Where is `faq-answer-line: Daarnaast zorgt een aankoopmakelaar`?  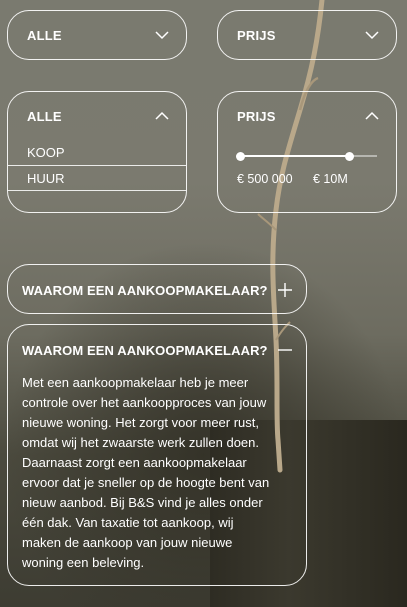
faq-answer-line: Daarnaast zorgt een aankoopmakelaar is located at coordinates (134, 462).